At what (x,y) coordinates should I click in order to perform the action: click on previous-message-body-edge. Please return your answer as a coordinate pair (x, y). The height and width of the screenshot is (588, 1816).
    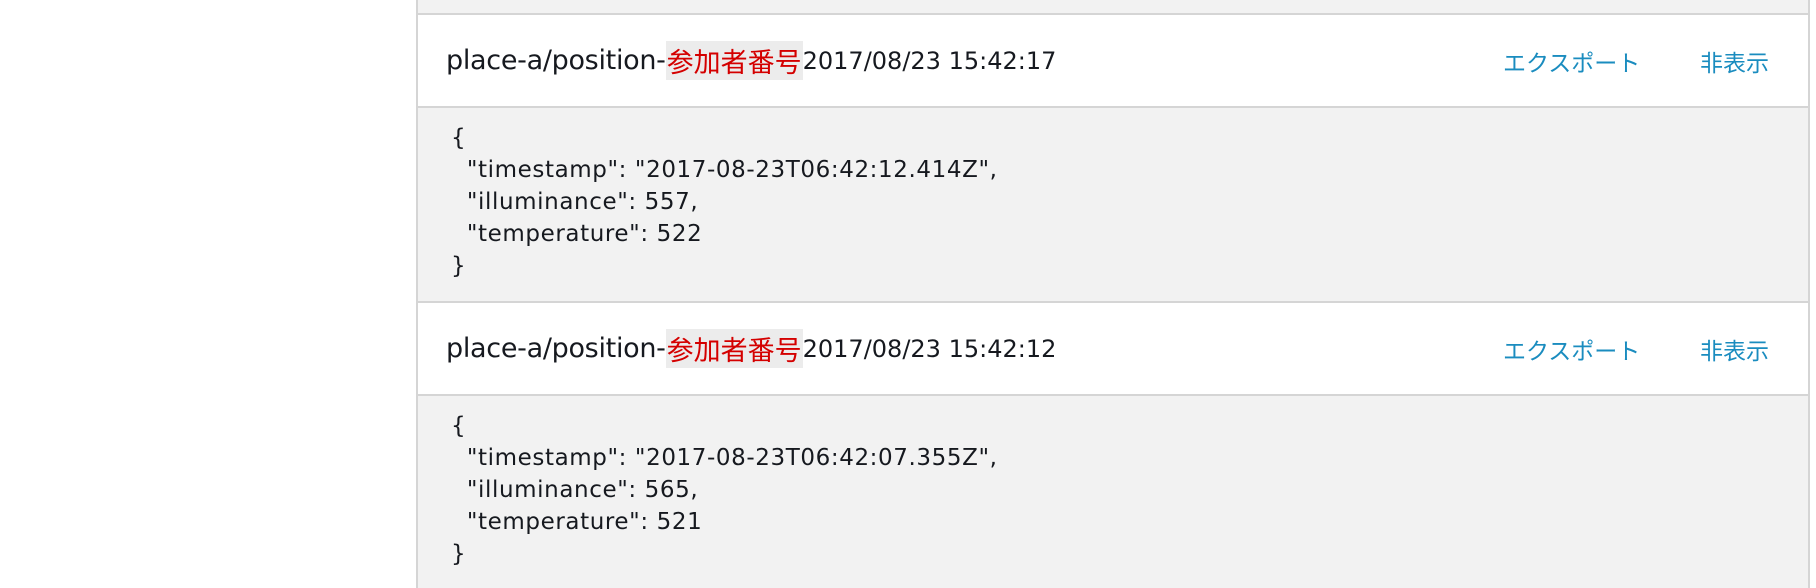
    Looking at the image, I should click on (1113, 7).